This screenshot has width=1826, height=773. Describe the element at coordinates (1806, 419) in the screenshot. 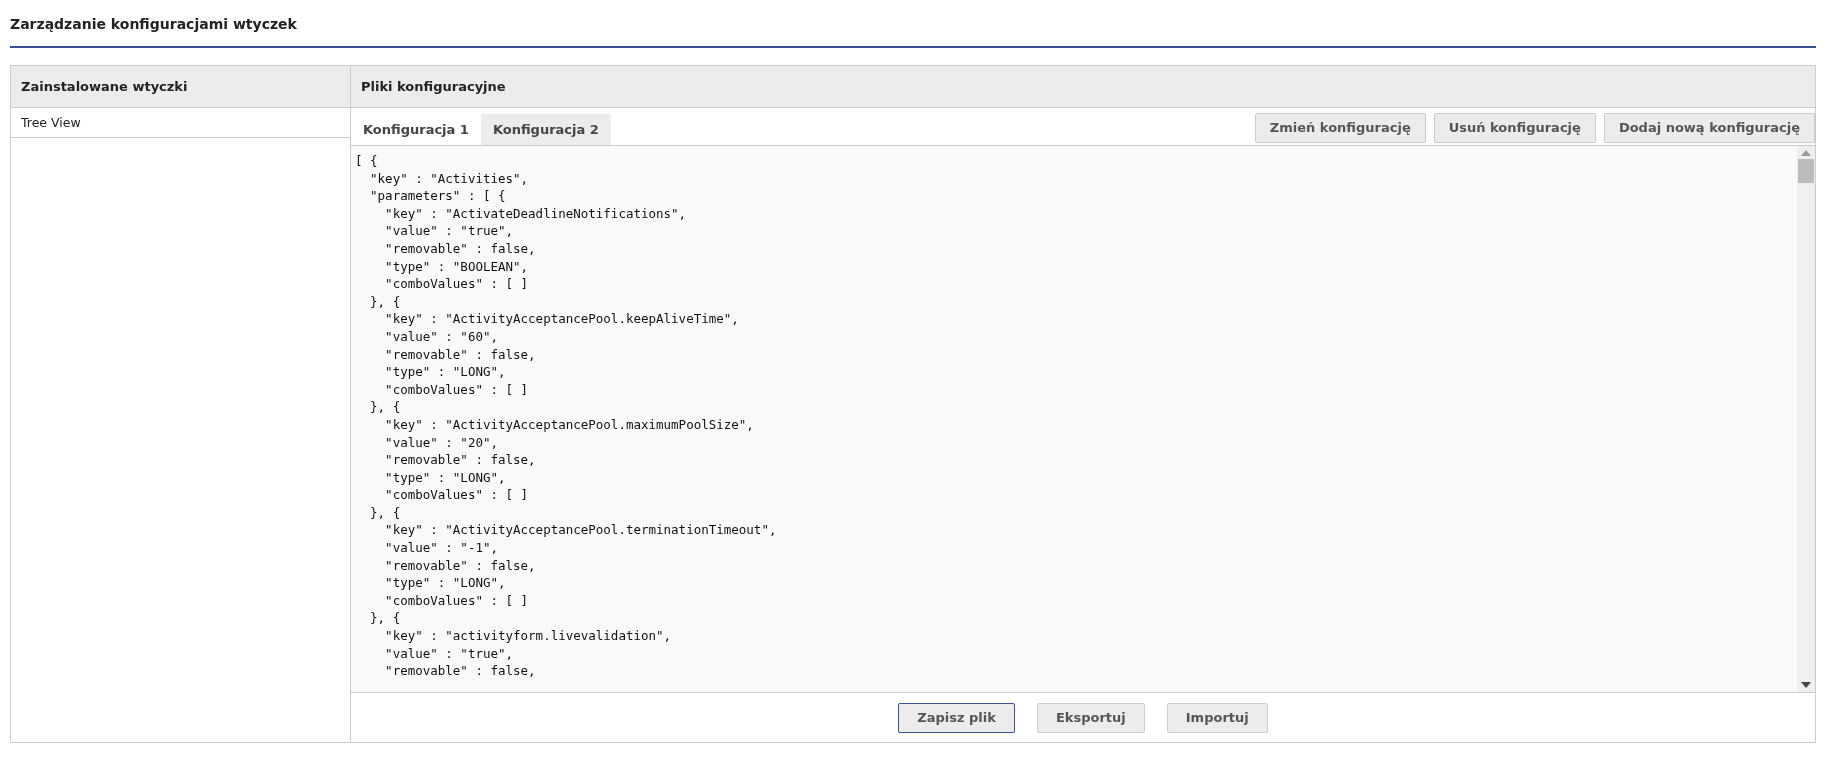

I see `scrollbar` at that location.